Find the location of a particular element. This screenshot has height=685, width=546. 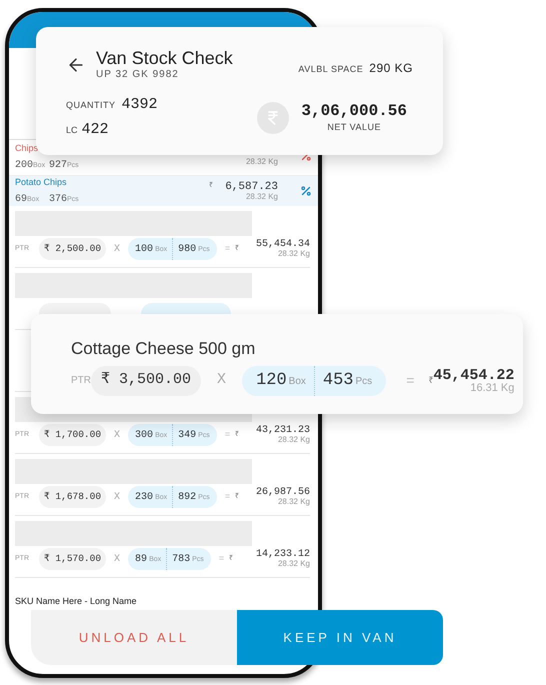

product-name: Cottage Cheese 500 gm is located at coordinates (163, 349).